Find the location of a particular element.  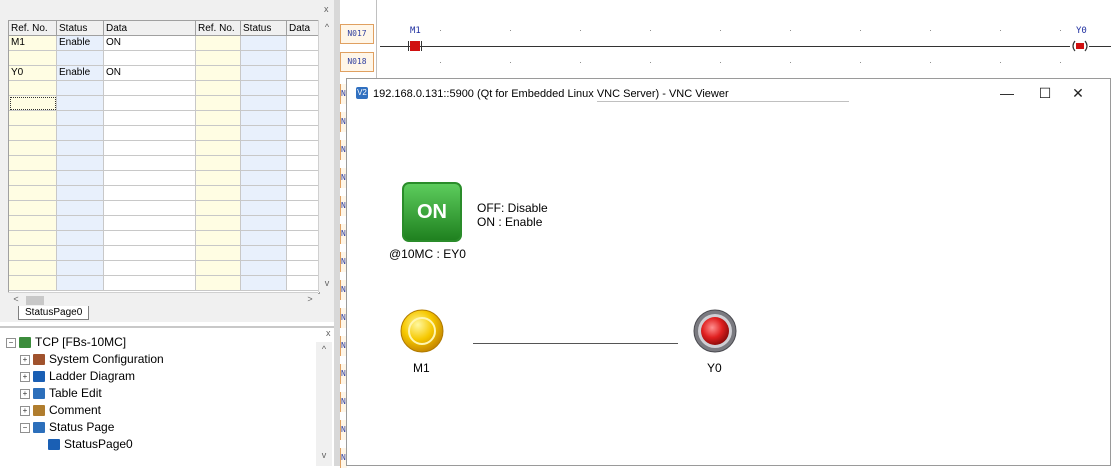

column-header-status: Status is located at coordinates (80, 28).